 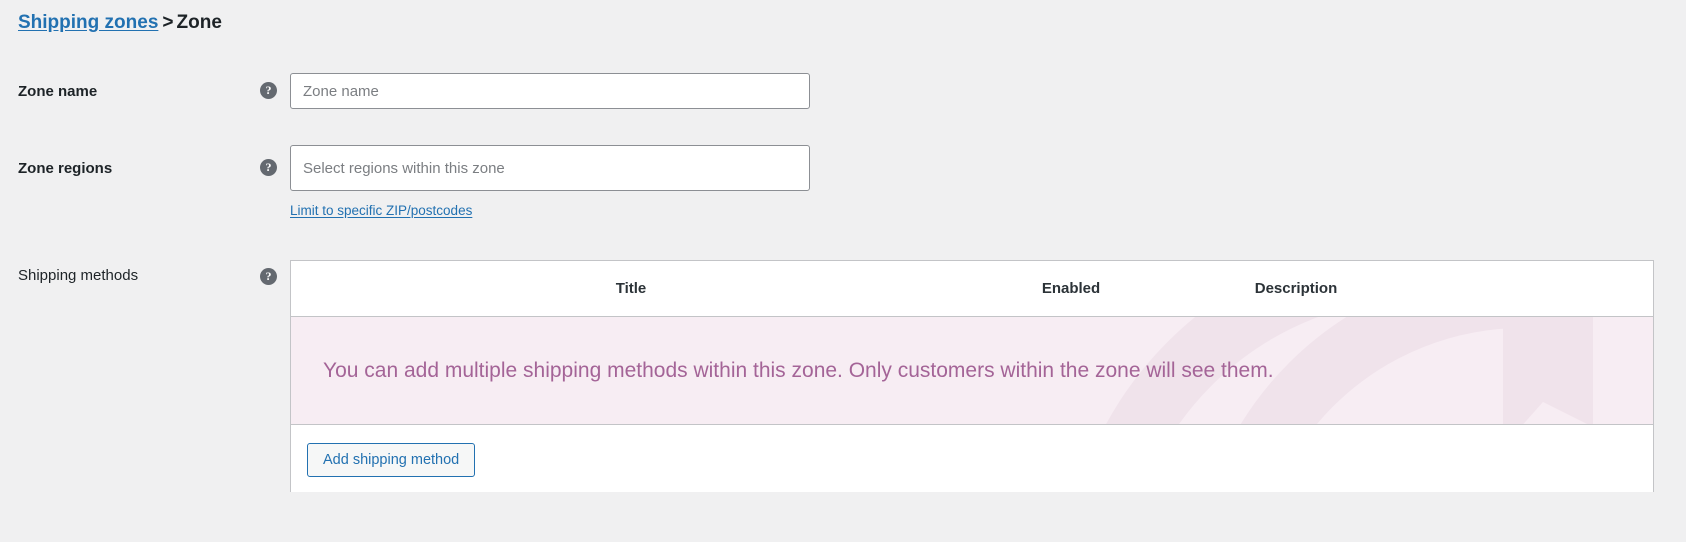 I want to click on shipping-methods-label: Shipping methods, so click(x=78, y=275).